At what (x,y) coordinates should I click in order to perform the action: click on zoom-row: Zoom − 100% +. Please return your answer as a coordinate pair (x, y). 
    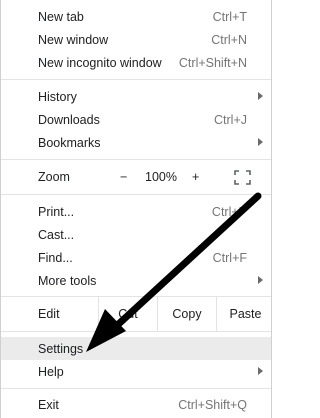
    Looking at the image, I should click on (136, 177).